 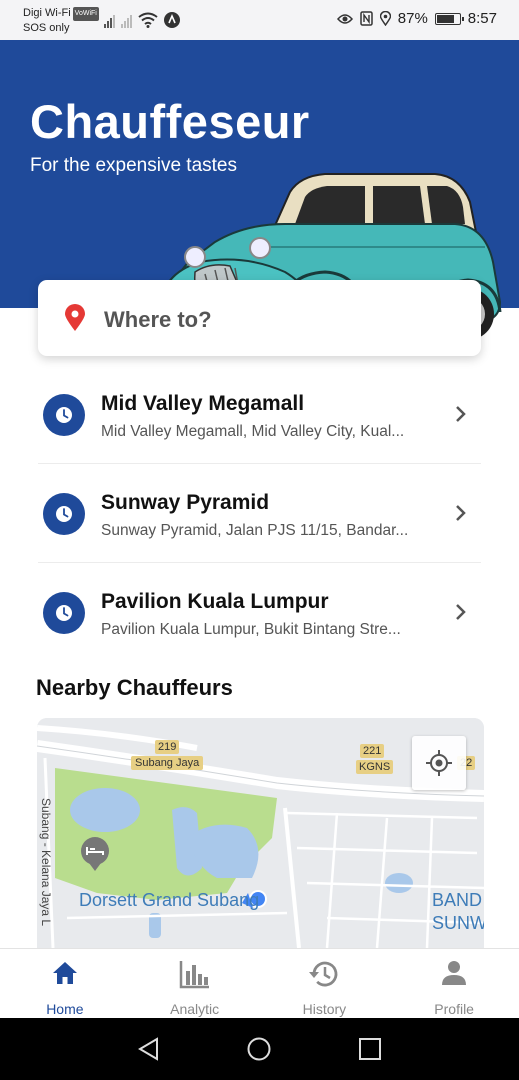 I want to click on crosshair-icon, so click(x=439, y=763).